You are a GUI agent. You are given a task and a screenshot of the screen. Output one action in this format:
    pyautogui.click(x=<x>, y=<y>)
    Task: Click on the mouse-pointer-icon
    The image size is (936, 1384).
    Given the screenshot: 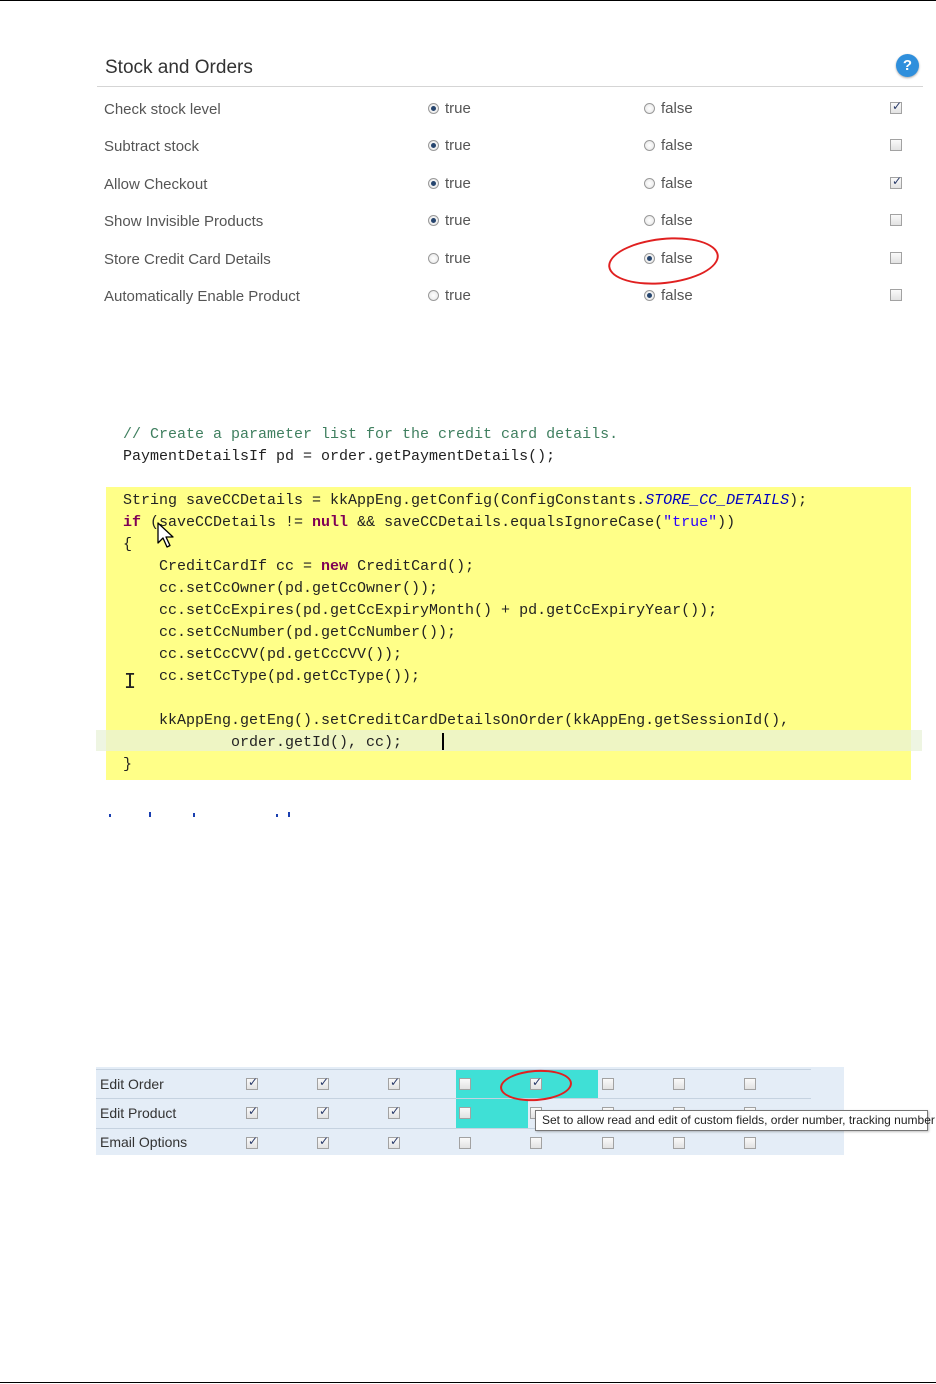 What is the action you would take?
    pyautogui.click(x=165, y=535)
    